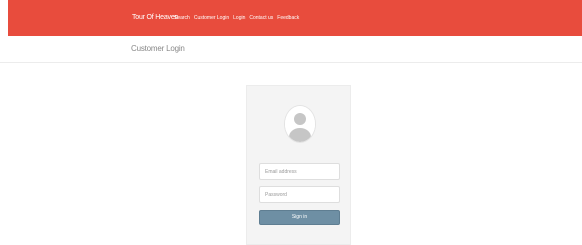 This screenshot has width=582, height=245. I want to click on sign-in-button: Sign in, so click(299, 217).